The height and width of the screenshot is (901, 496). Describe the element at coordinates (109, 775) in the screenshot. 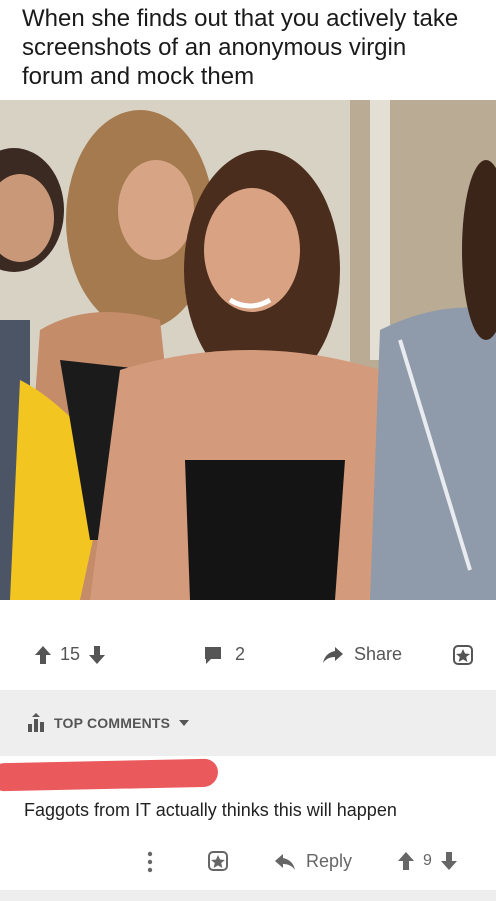

I see `redaction-mark` at that location.